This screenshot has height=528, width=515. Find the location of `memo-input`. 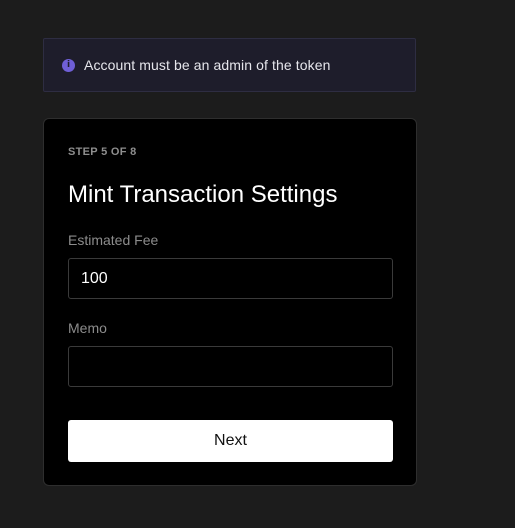

memo-input is located at coordinates (230, 366).